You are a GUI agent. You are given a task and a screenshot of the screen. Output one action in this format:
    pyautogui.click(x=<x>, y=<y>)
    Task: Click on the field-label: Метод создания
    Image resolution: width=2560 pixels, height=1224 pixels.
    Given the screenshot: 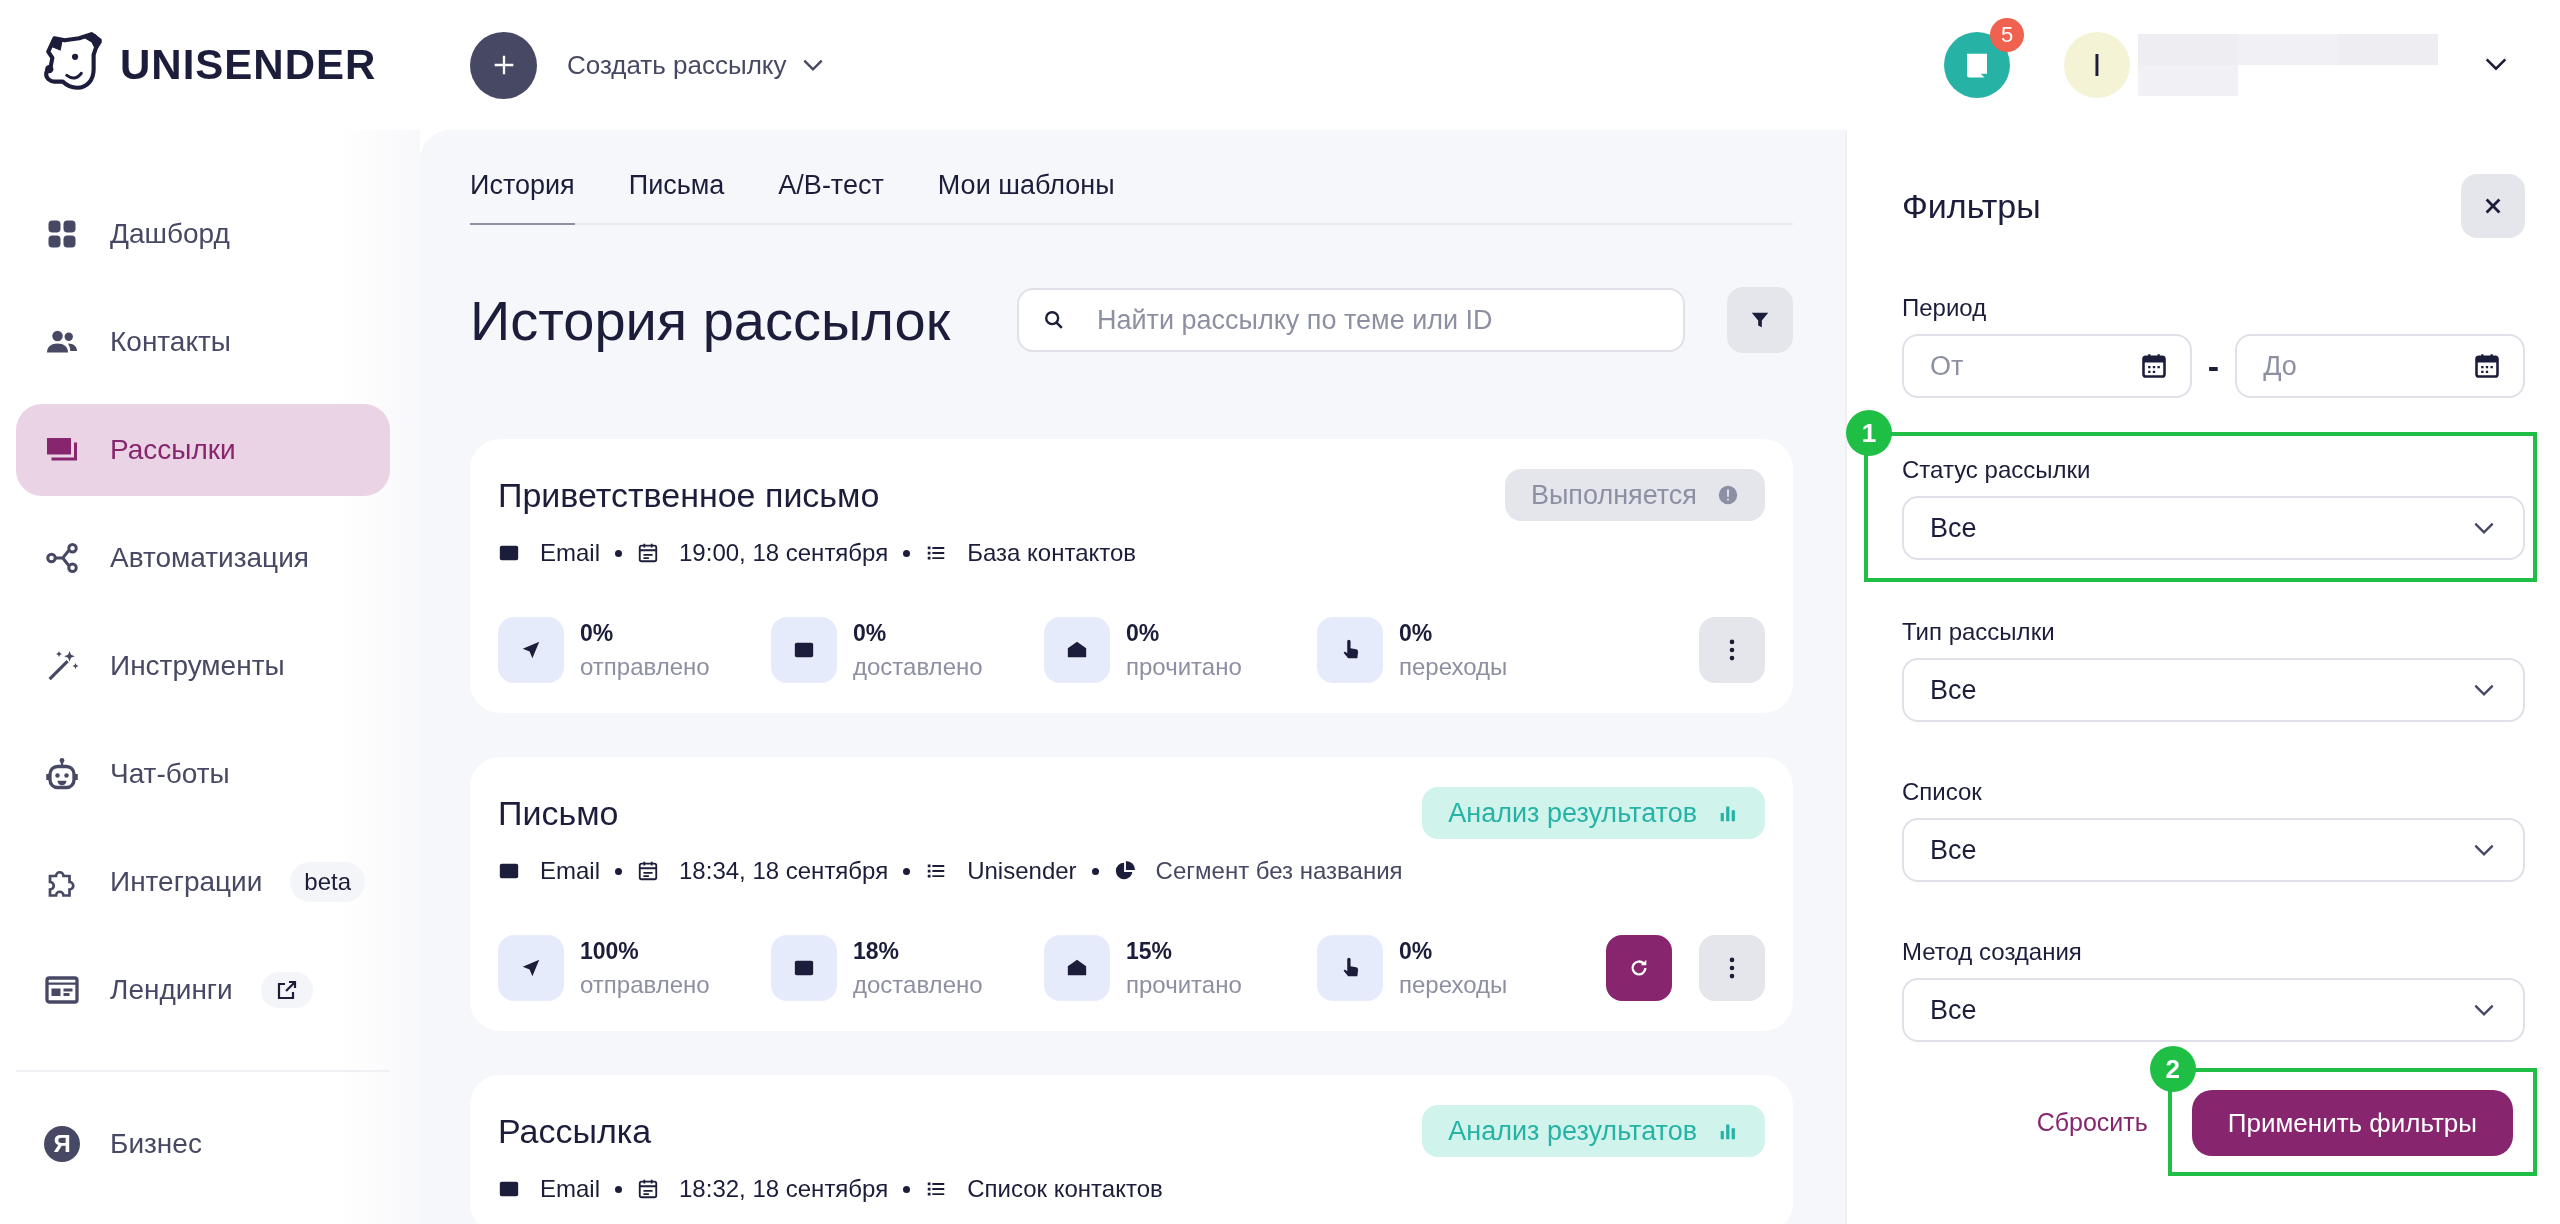 What is the action you would take?
    pyautogui.click(x=1992, y=952)
    